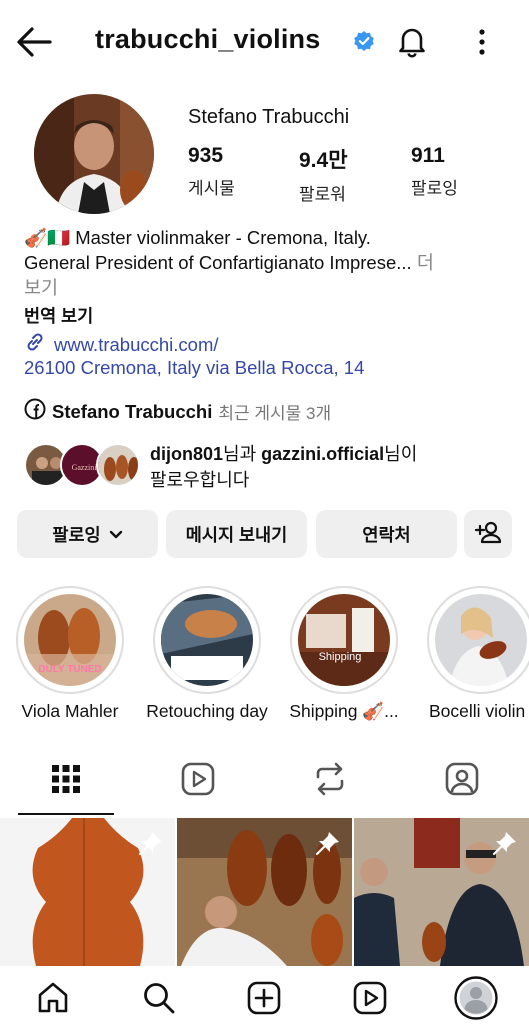 Image resolution: width=529 pixels, height=1024 pixels. I want to click on profile-full-name: Stefano Trabucchi, so click(269, 117).